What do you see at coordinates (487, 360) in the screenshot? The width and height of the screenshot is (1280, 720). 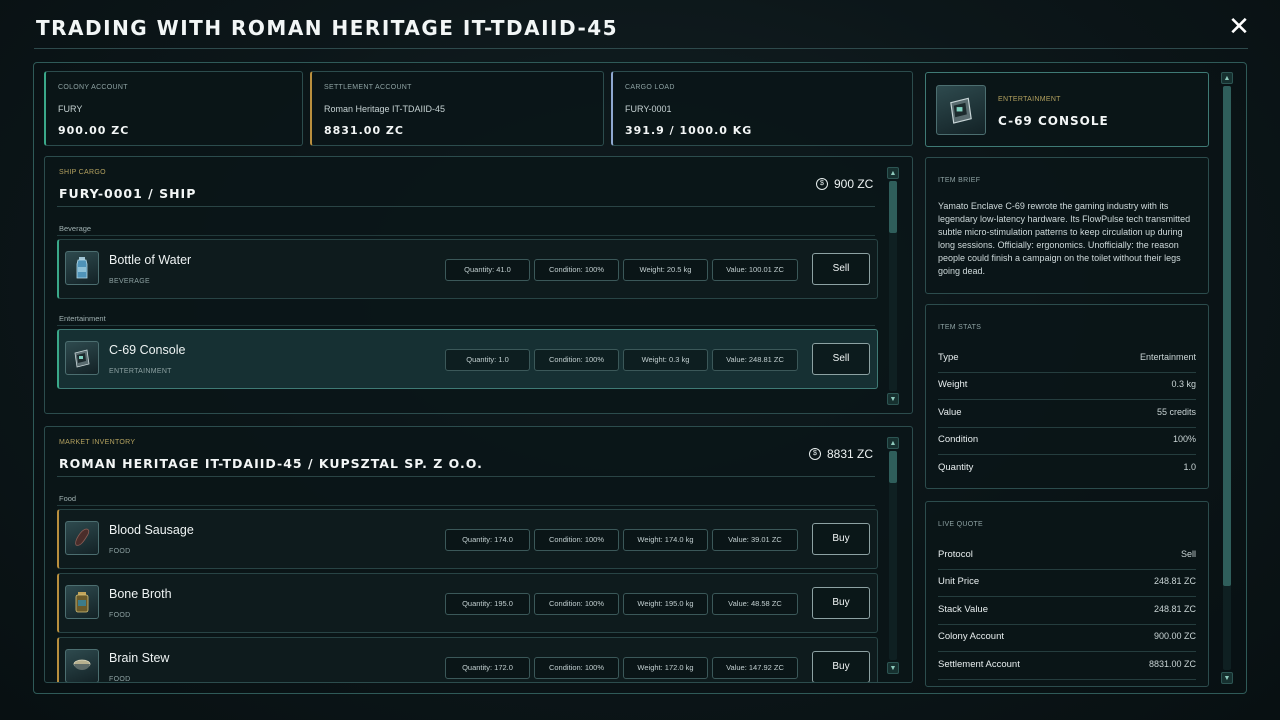 I see `quantity-pill: Quantity: 1.0` at bounding box center [487, 360].